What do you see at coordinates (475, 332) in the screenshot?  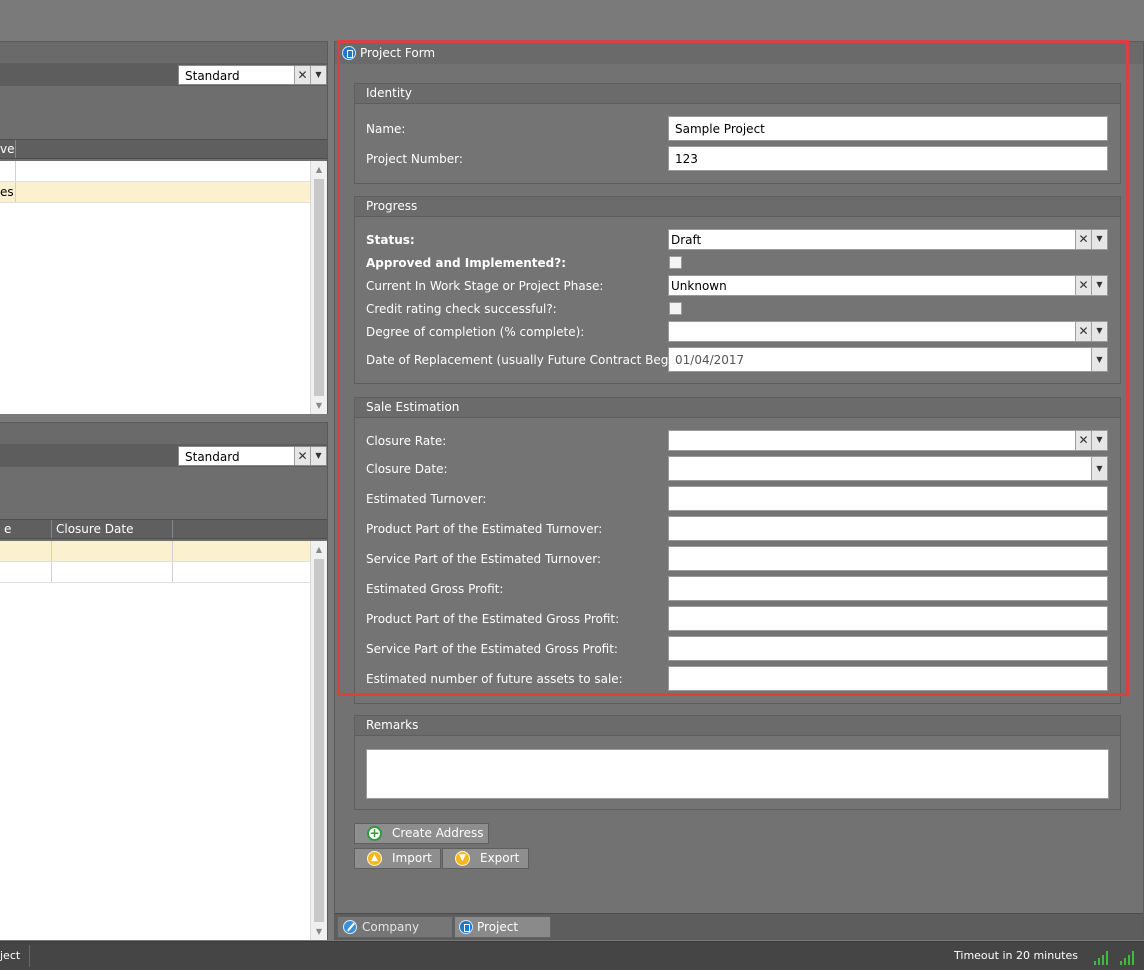 I see `completion-label: Degree of completion (% complete):` at bounding box center [475, 332].